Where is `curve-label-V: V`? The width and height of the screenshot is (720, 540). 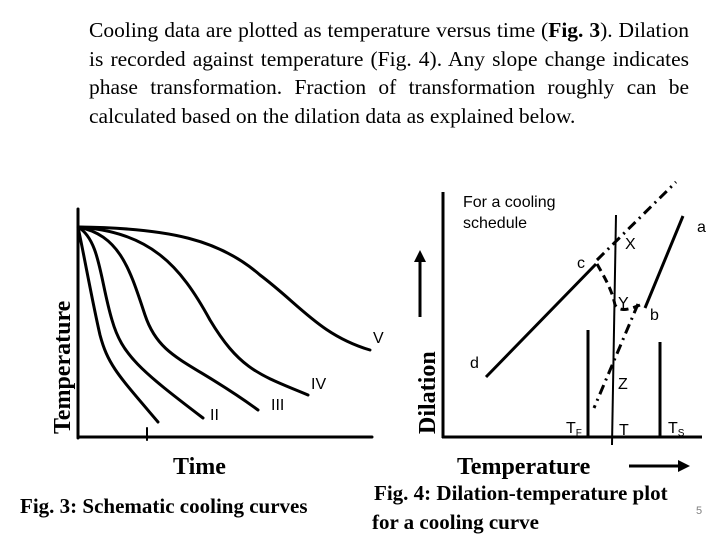 curve-label-V: V is located at coordinates (378, 338).